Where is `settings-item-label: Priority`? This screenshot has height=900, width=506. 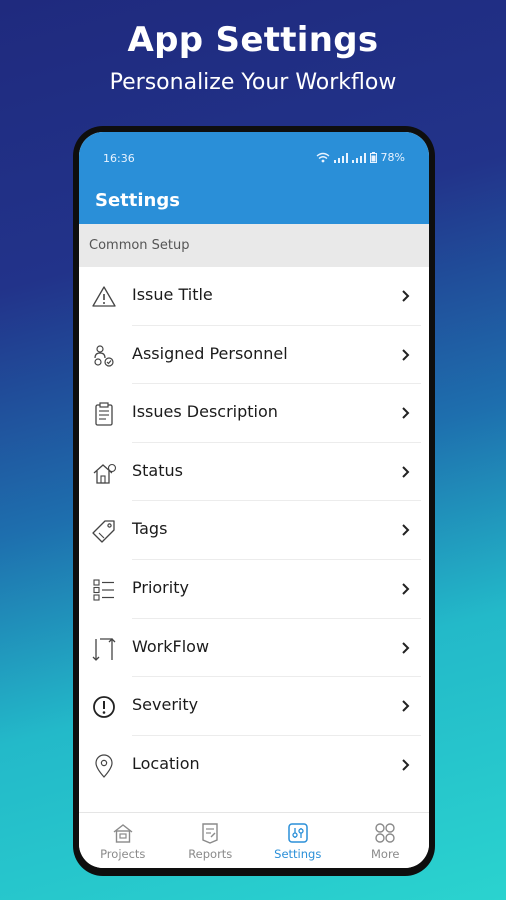
settings-item-label: Priority is located at coordinates (160, 587).